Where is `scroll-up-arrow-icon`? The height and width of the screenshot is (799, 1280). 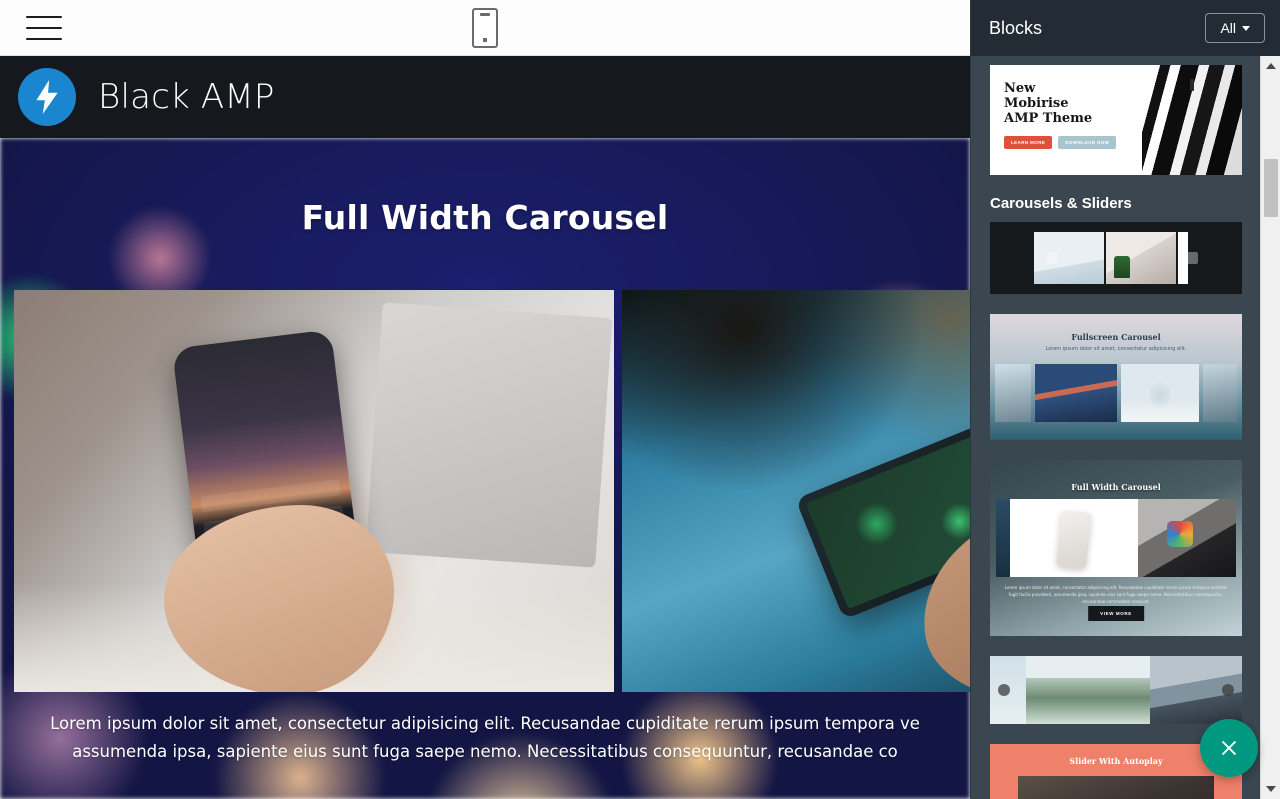 scroll-up-arrow-icon is located at coordinates (1270, 66).